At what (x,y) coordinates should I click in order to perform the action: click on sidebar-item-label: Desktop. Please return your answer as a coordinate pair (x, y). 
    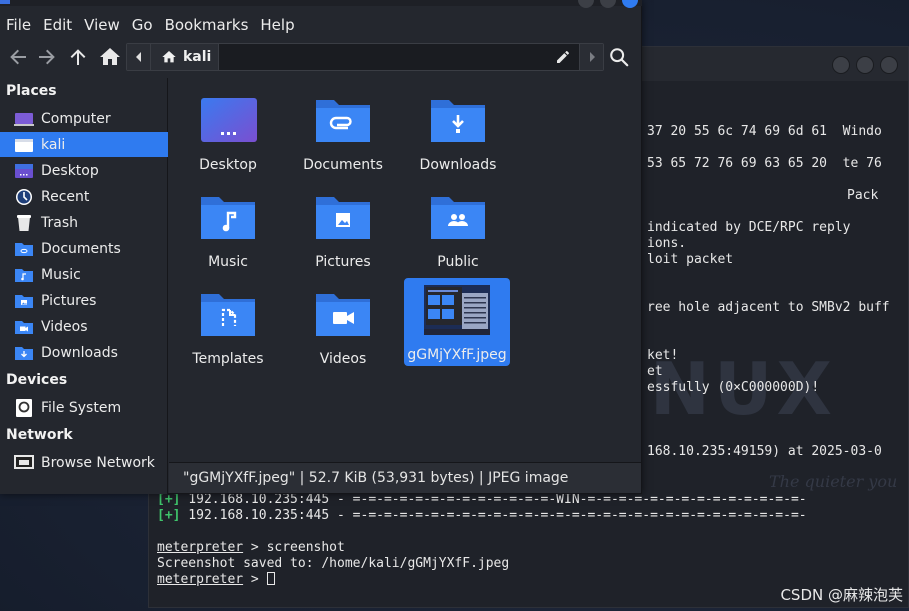
    Looking at the image, I should click on (70, 170).